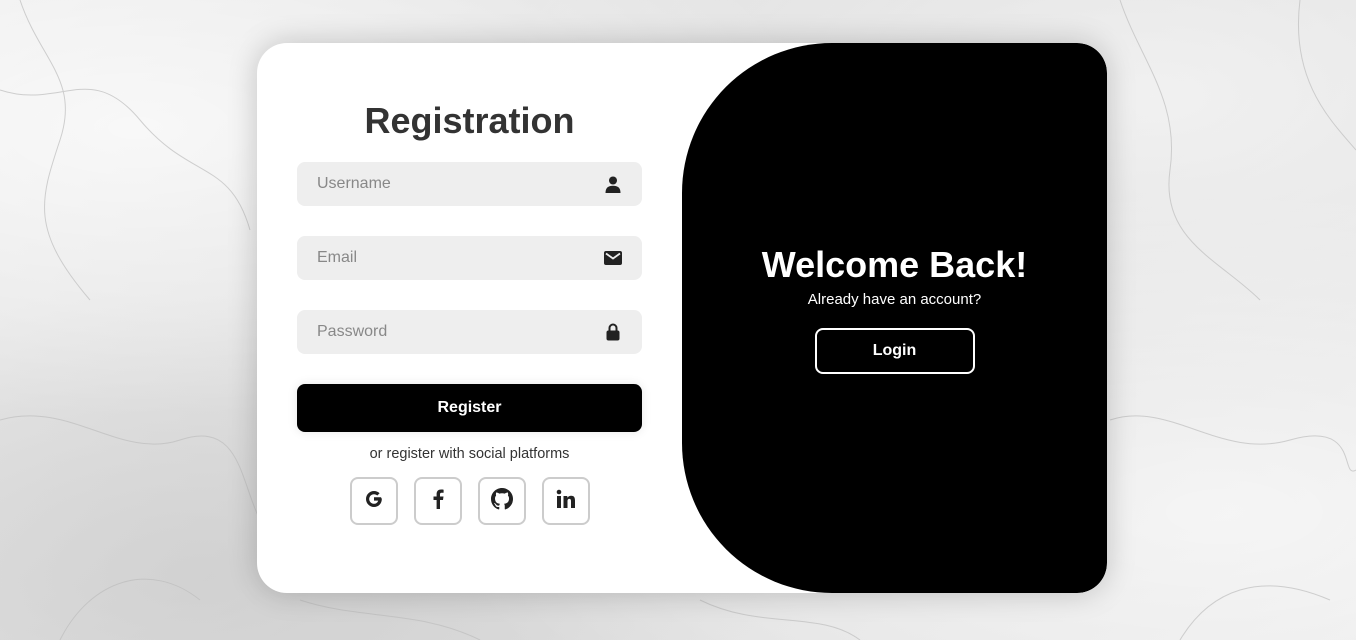 The image size is (1356, 640). I want to click on user-icon, so click(613, 184).